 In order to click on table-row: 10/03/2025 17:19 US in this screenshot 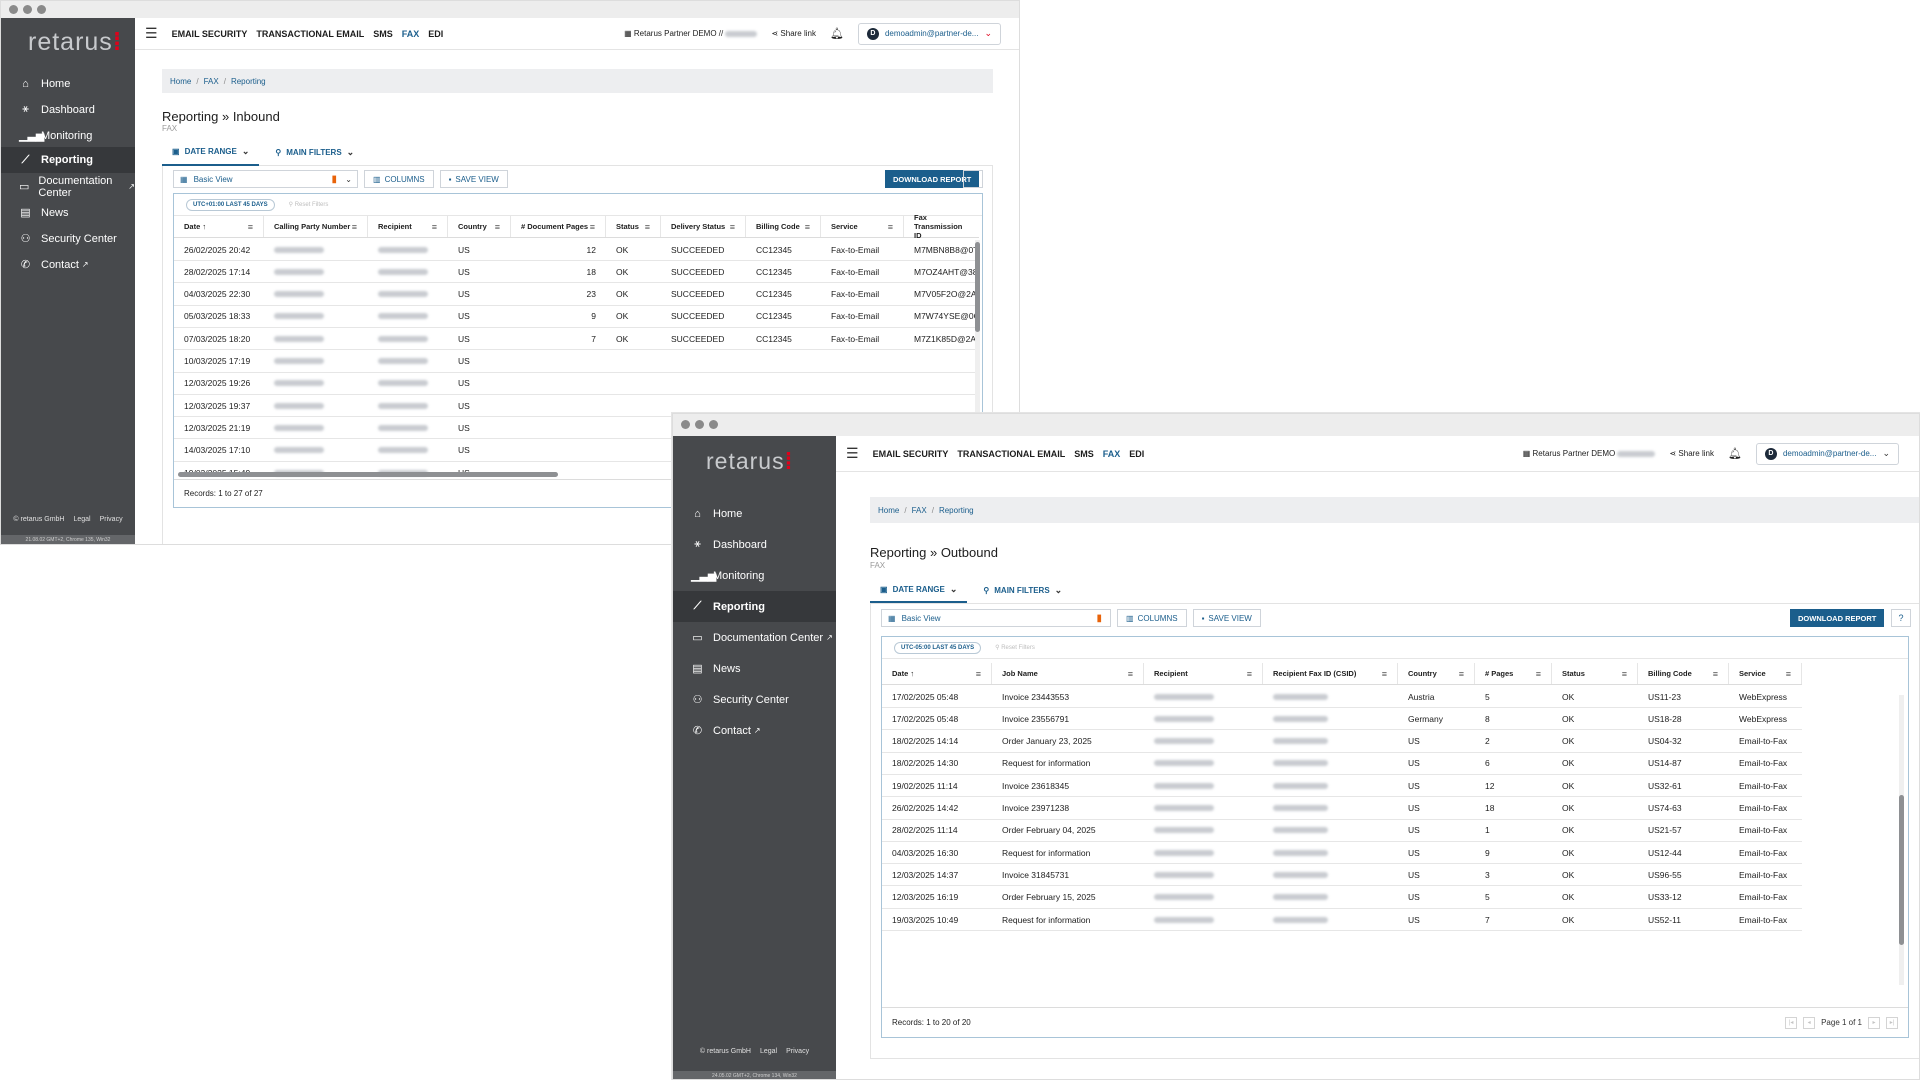, I will do `click(576, 361)`.